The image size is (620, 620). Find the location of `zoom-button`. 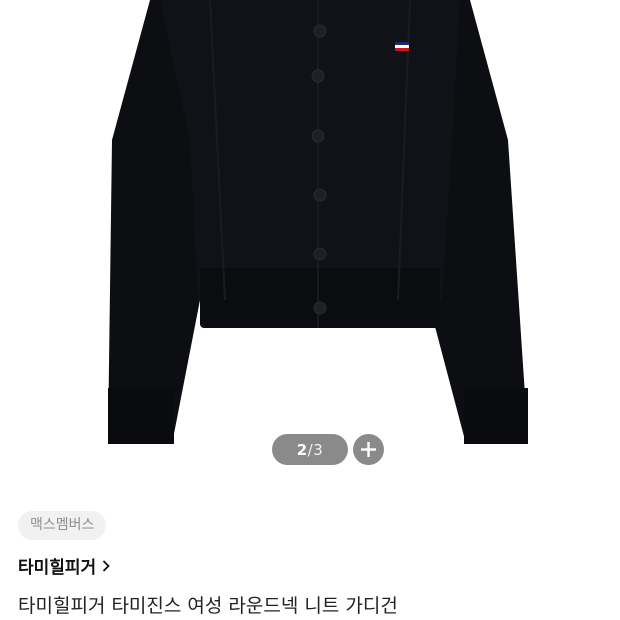

zoom-button is located at coordinates (368, 449).